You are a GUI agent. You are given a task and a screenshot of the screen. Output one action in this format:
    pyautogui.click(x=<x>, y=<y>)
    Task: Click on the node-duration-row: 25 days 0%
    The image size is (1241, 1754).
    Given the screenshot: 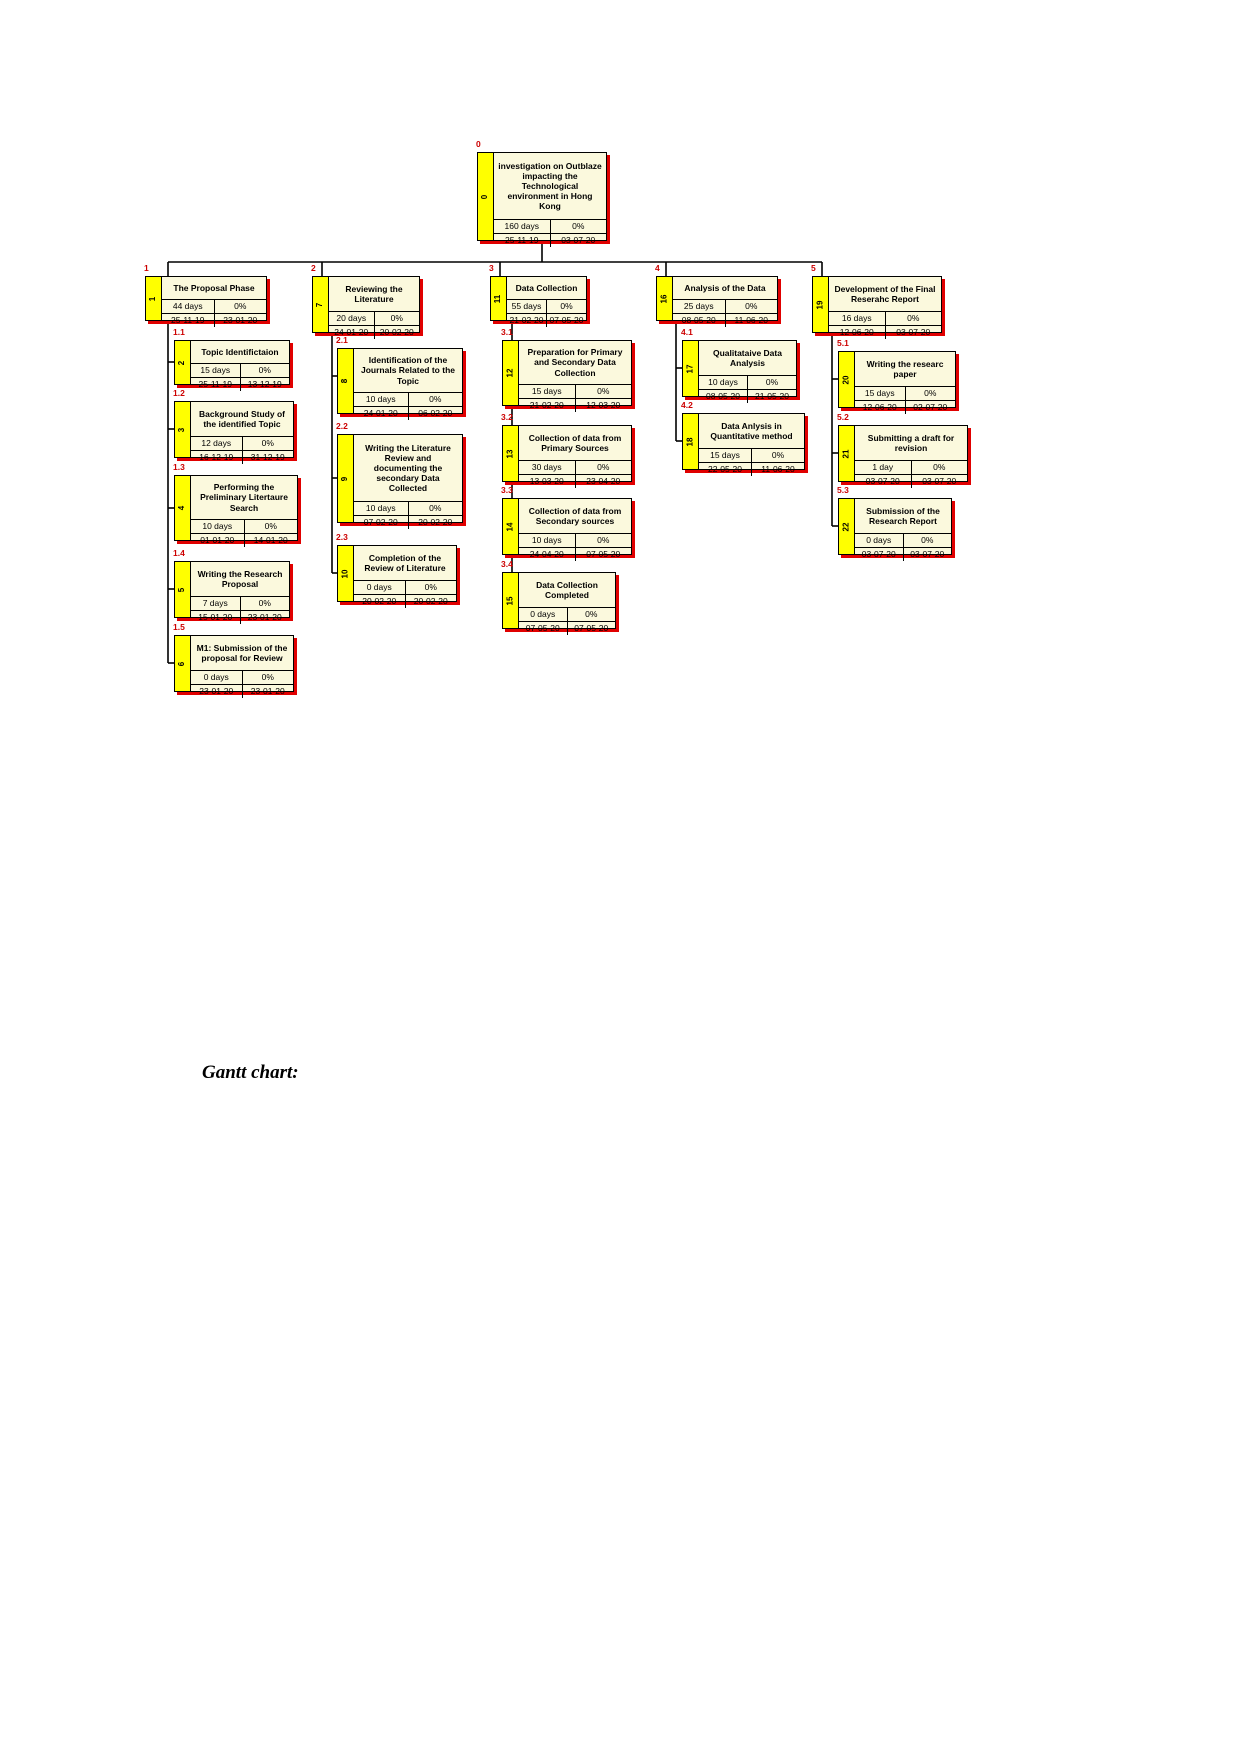 What is the action you would take?
    pyautogui.click(x=725, y=307)
    